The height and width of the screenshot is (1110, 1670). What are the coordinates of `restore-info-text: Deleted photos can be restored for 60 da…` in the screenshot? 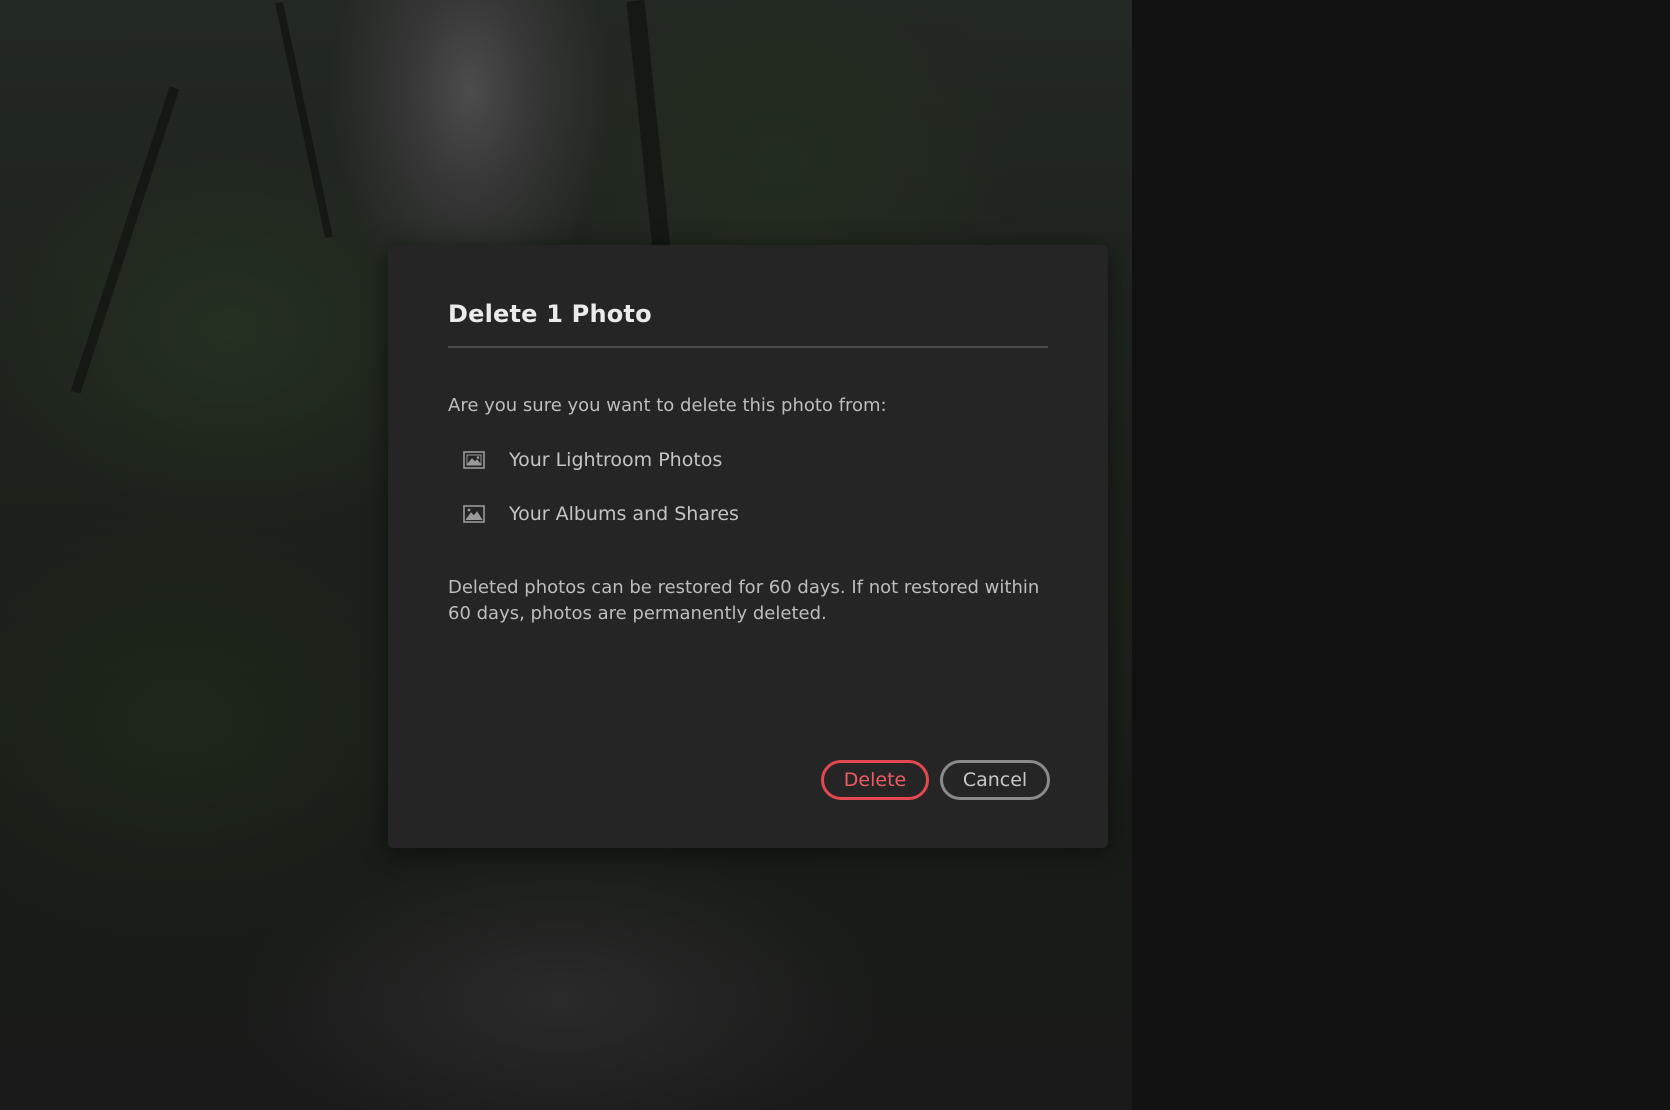 It's located at (744, 600).